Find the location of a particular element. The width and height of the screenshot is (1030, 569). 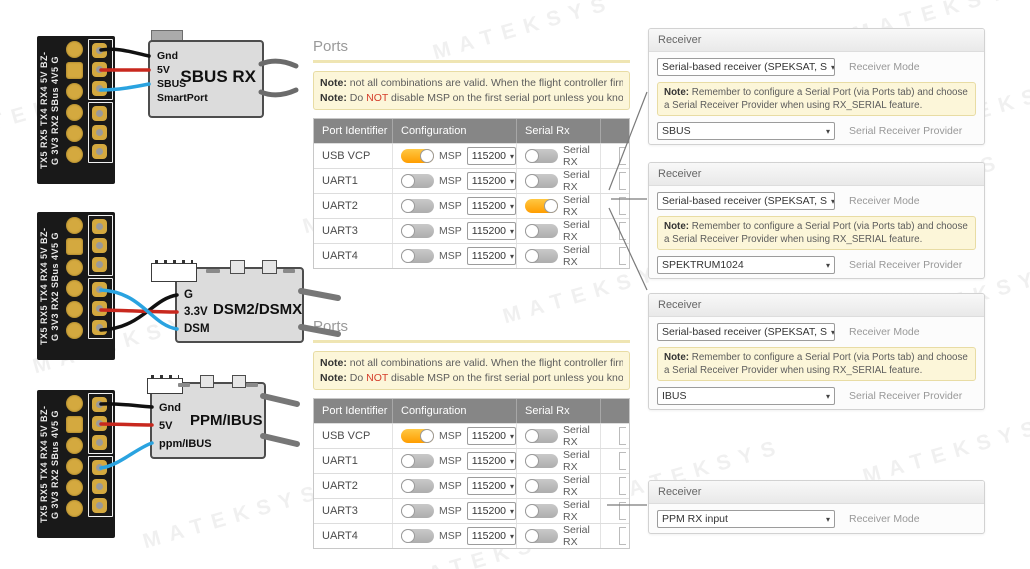

ppm-button is located at coordinates (239, 381).